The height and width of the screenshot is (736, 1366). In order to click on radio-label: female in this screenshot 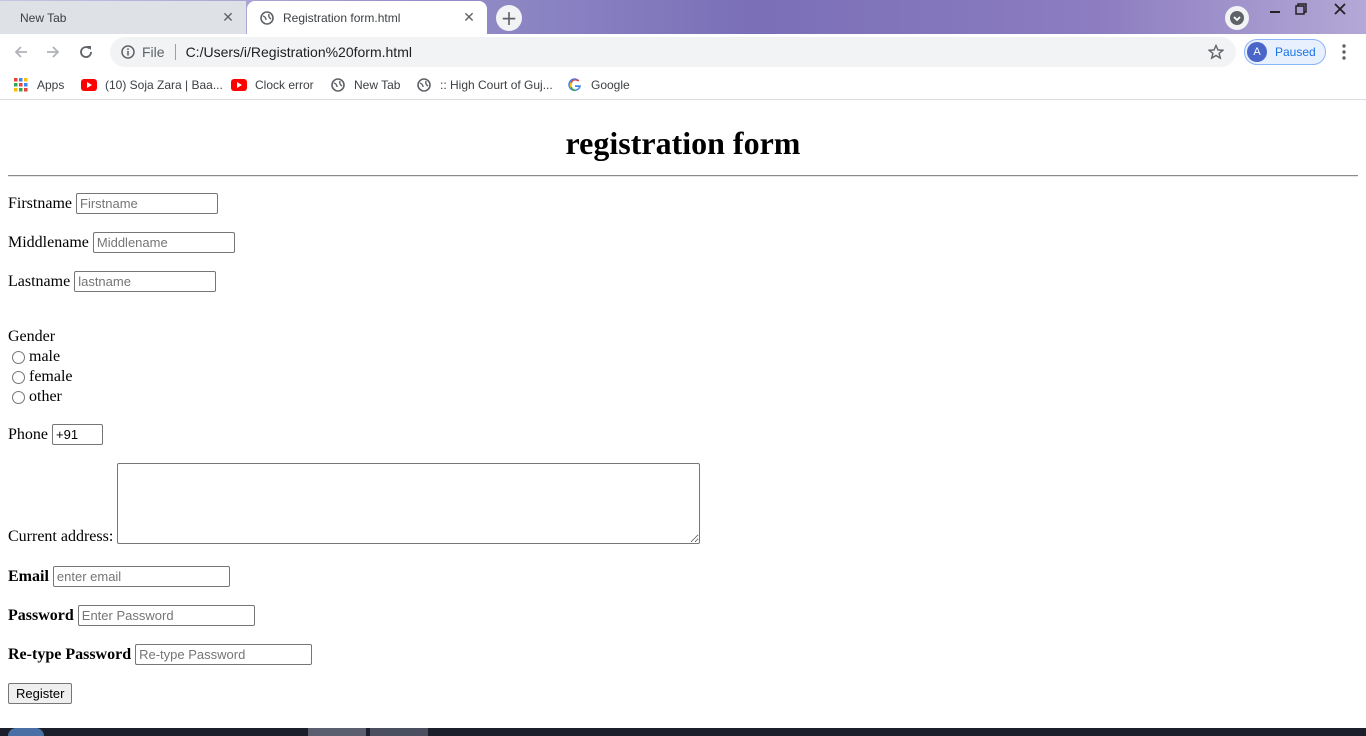, I will do `click(51, 376)`.